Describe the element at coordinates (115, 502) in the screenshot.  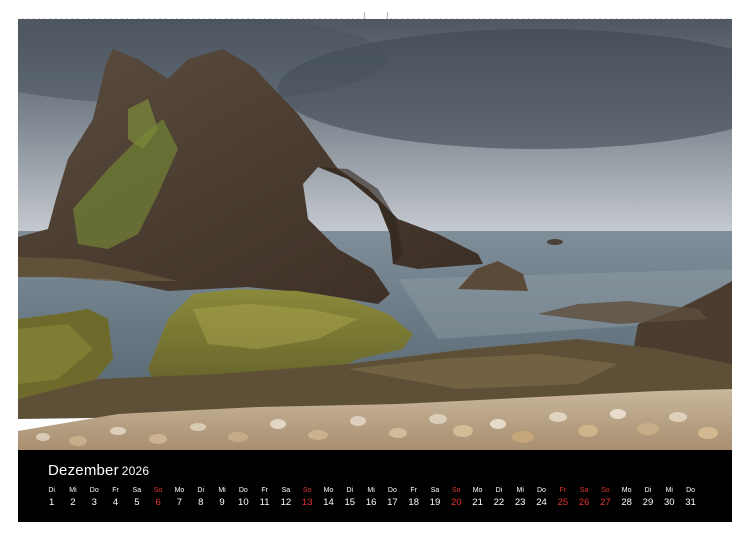
I see `day-number: 4` at that location.